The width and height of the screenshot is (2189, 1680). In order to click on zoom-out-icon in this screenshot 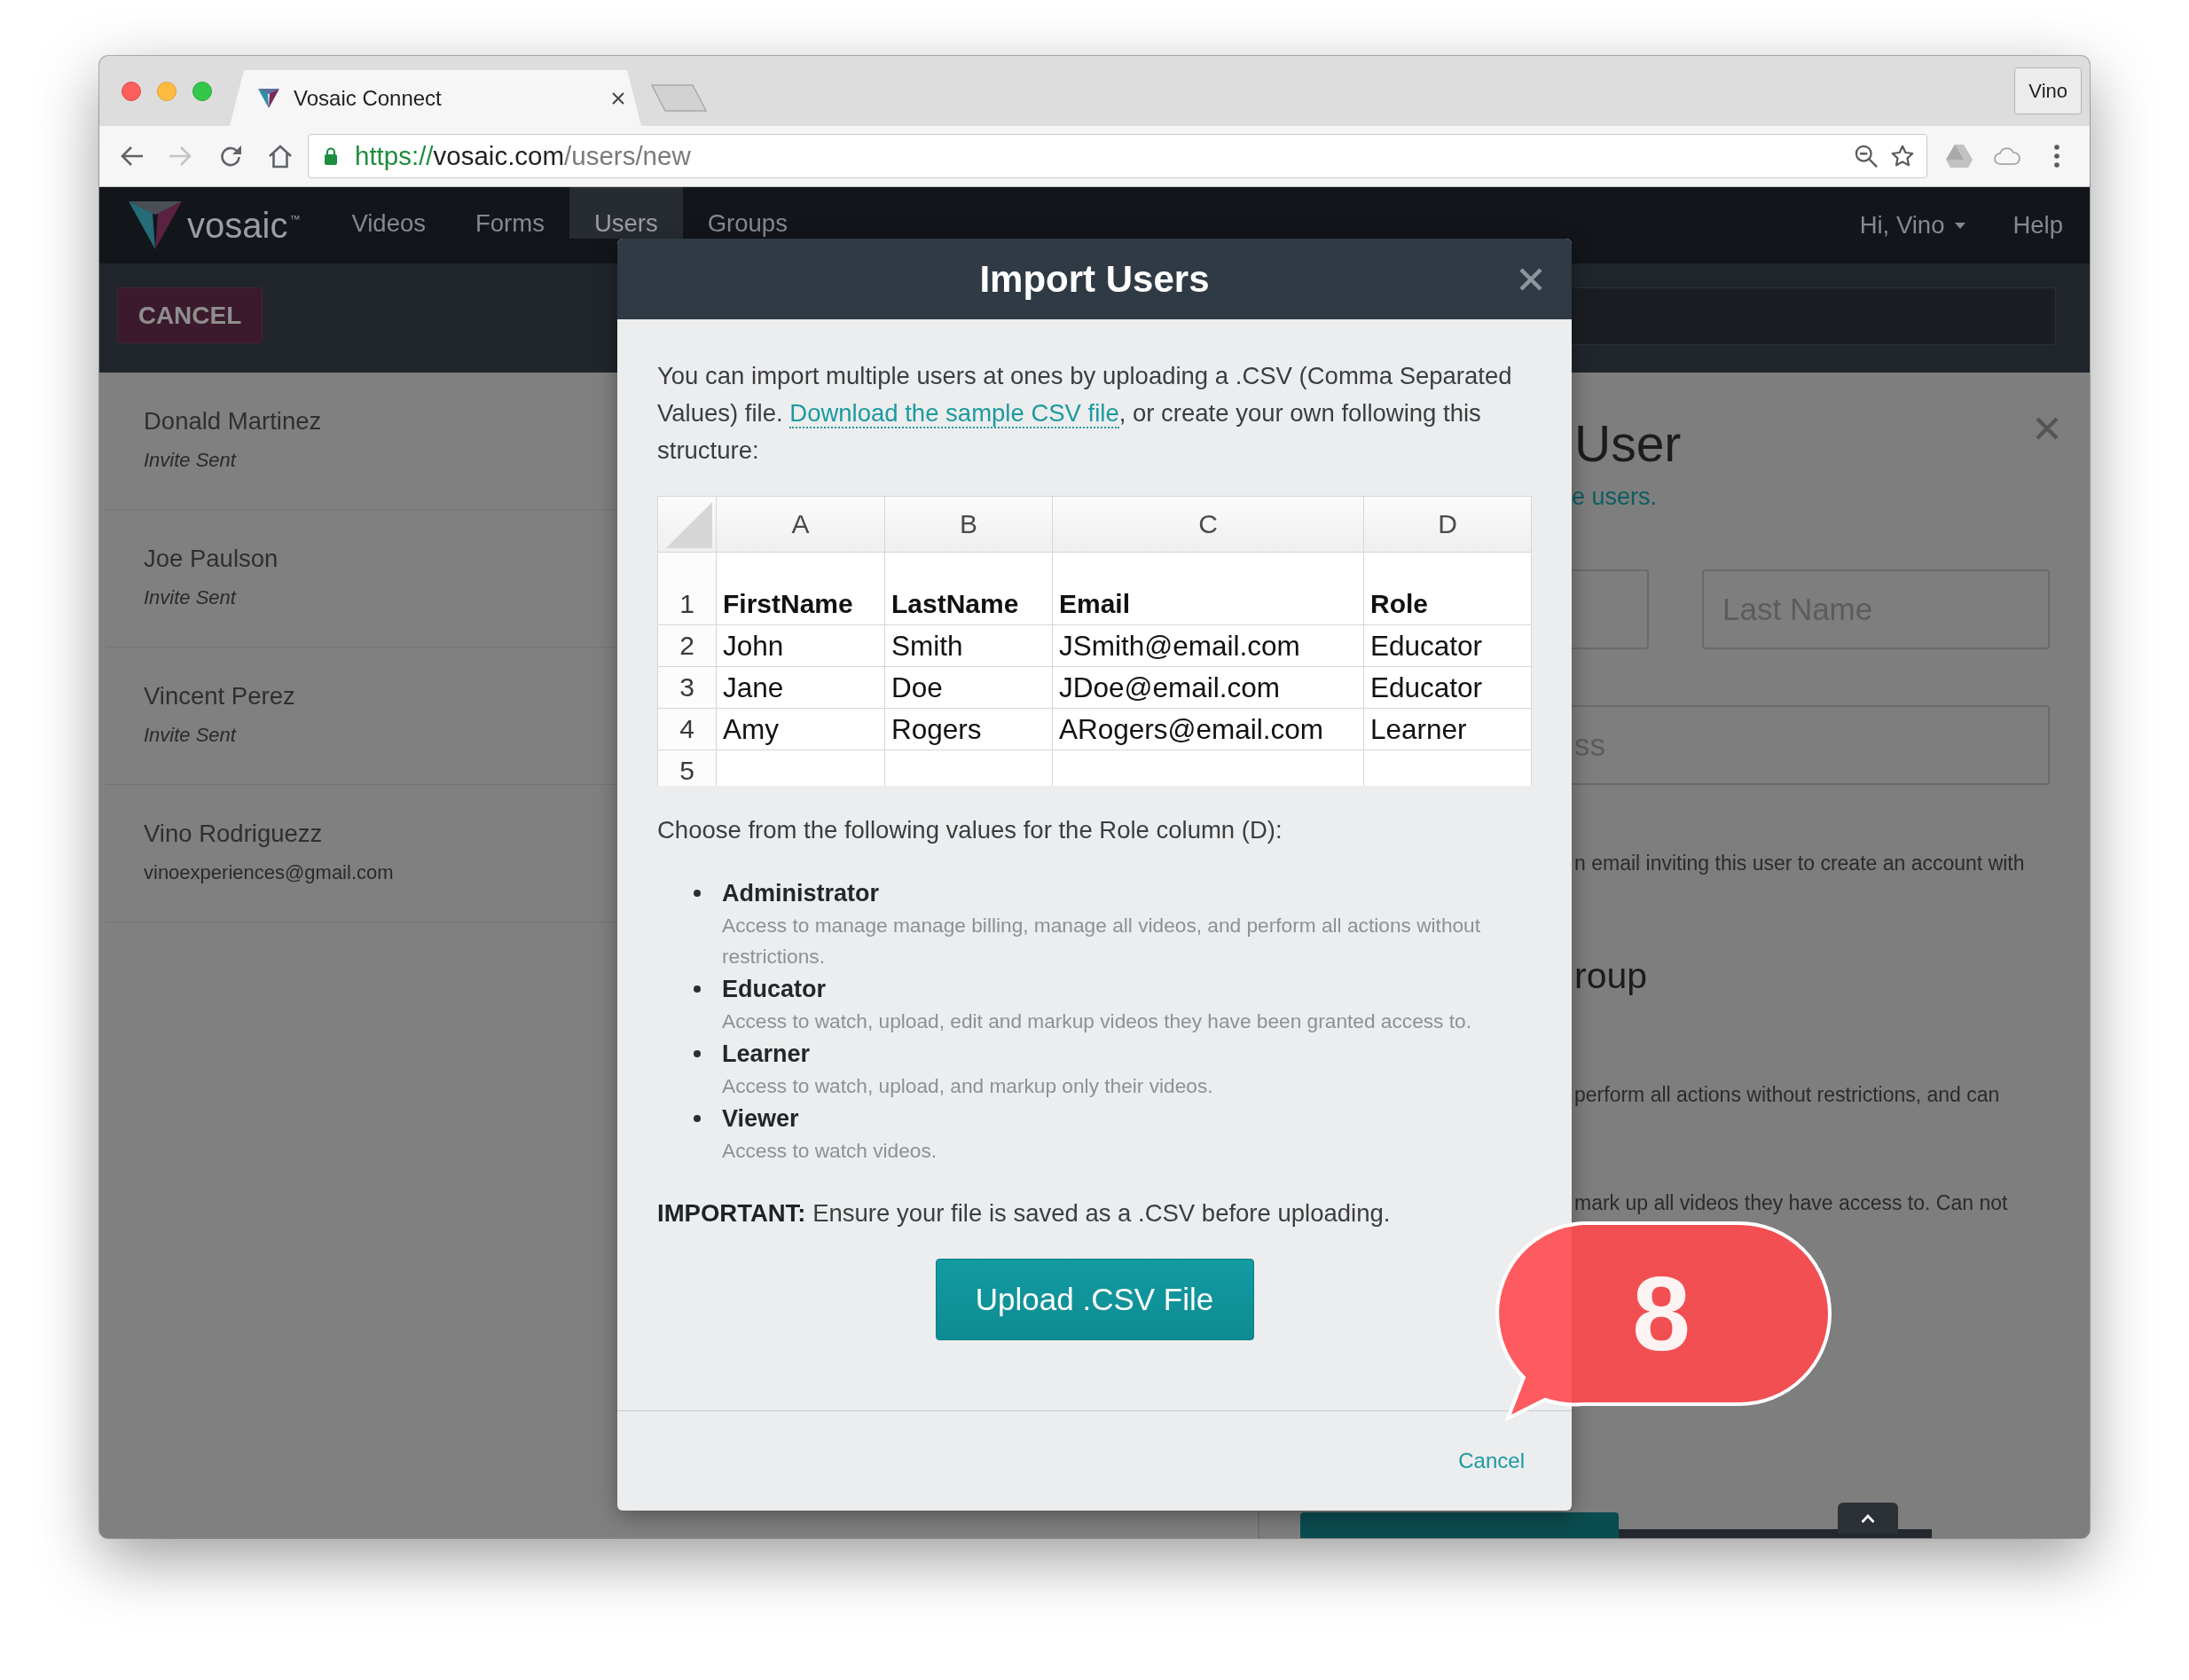, I will do `click(1867, 156)`.